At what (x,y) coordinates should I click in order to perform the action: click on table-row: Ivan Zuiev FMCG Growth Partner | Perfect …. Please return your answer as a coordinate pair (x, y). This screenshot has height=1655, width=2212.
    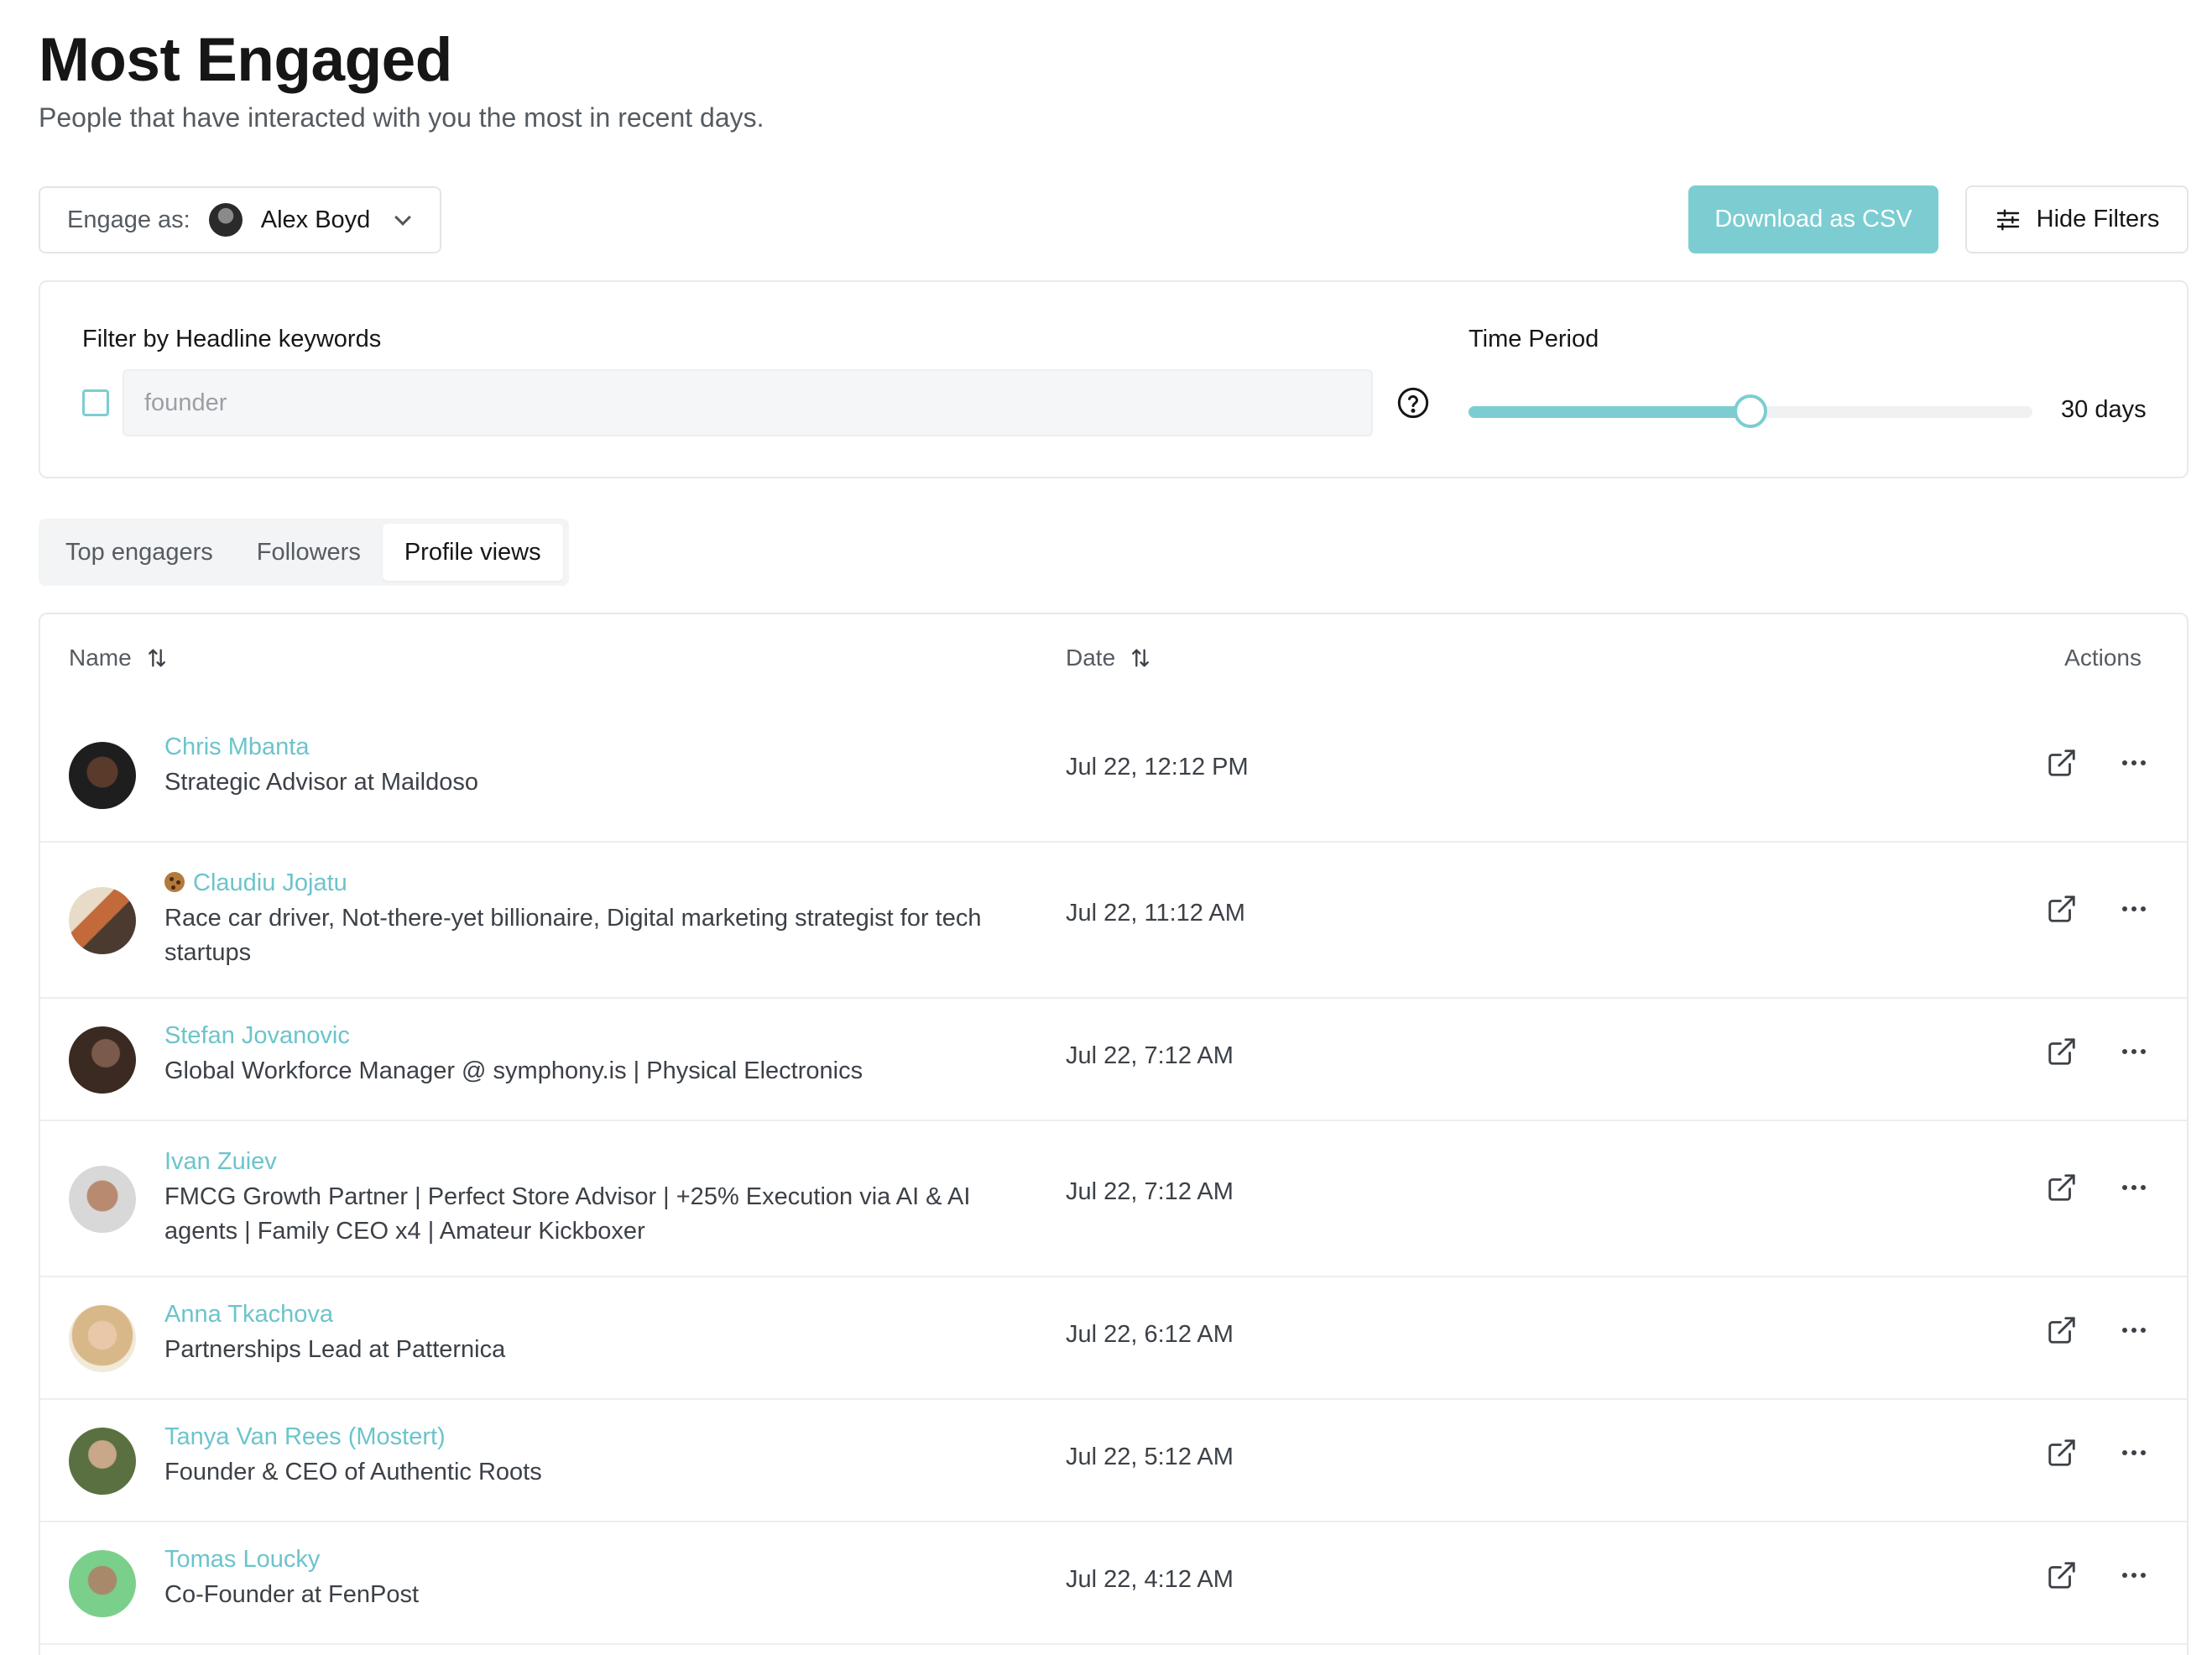
    Looking at the image, I should click on (1113, 1199).